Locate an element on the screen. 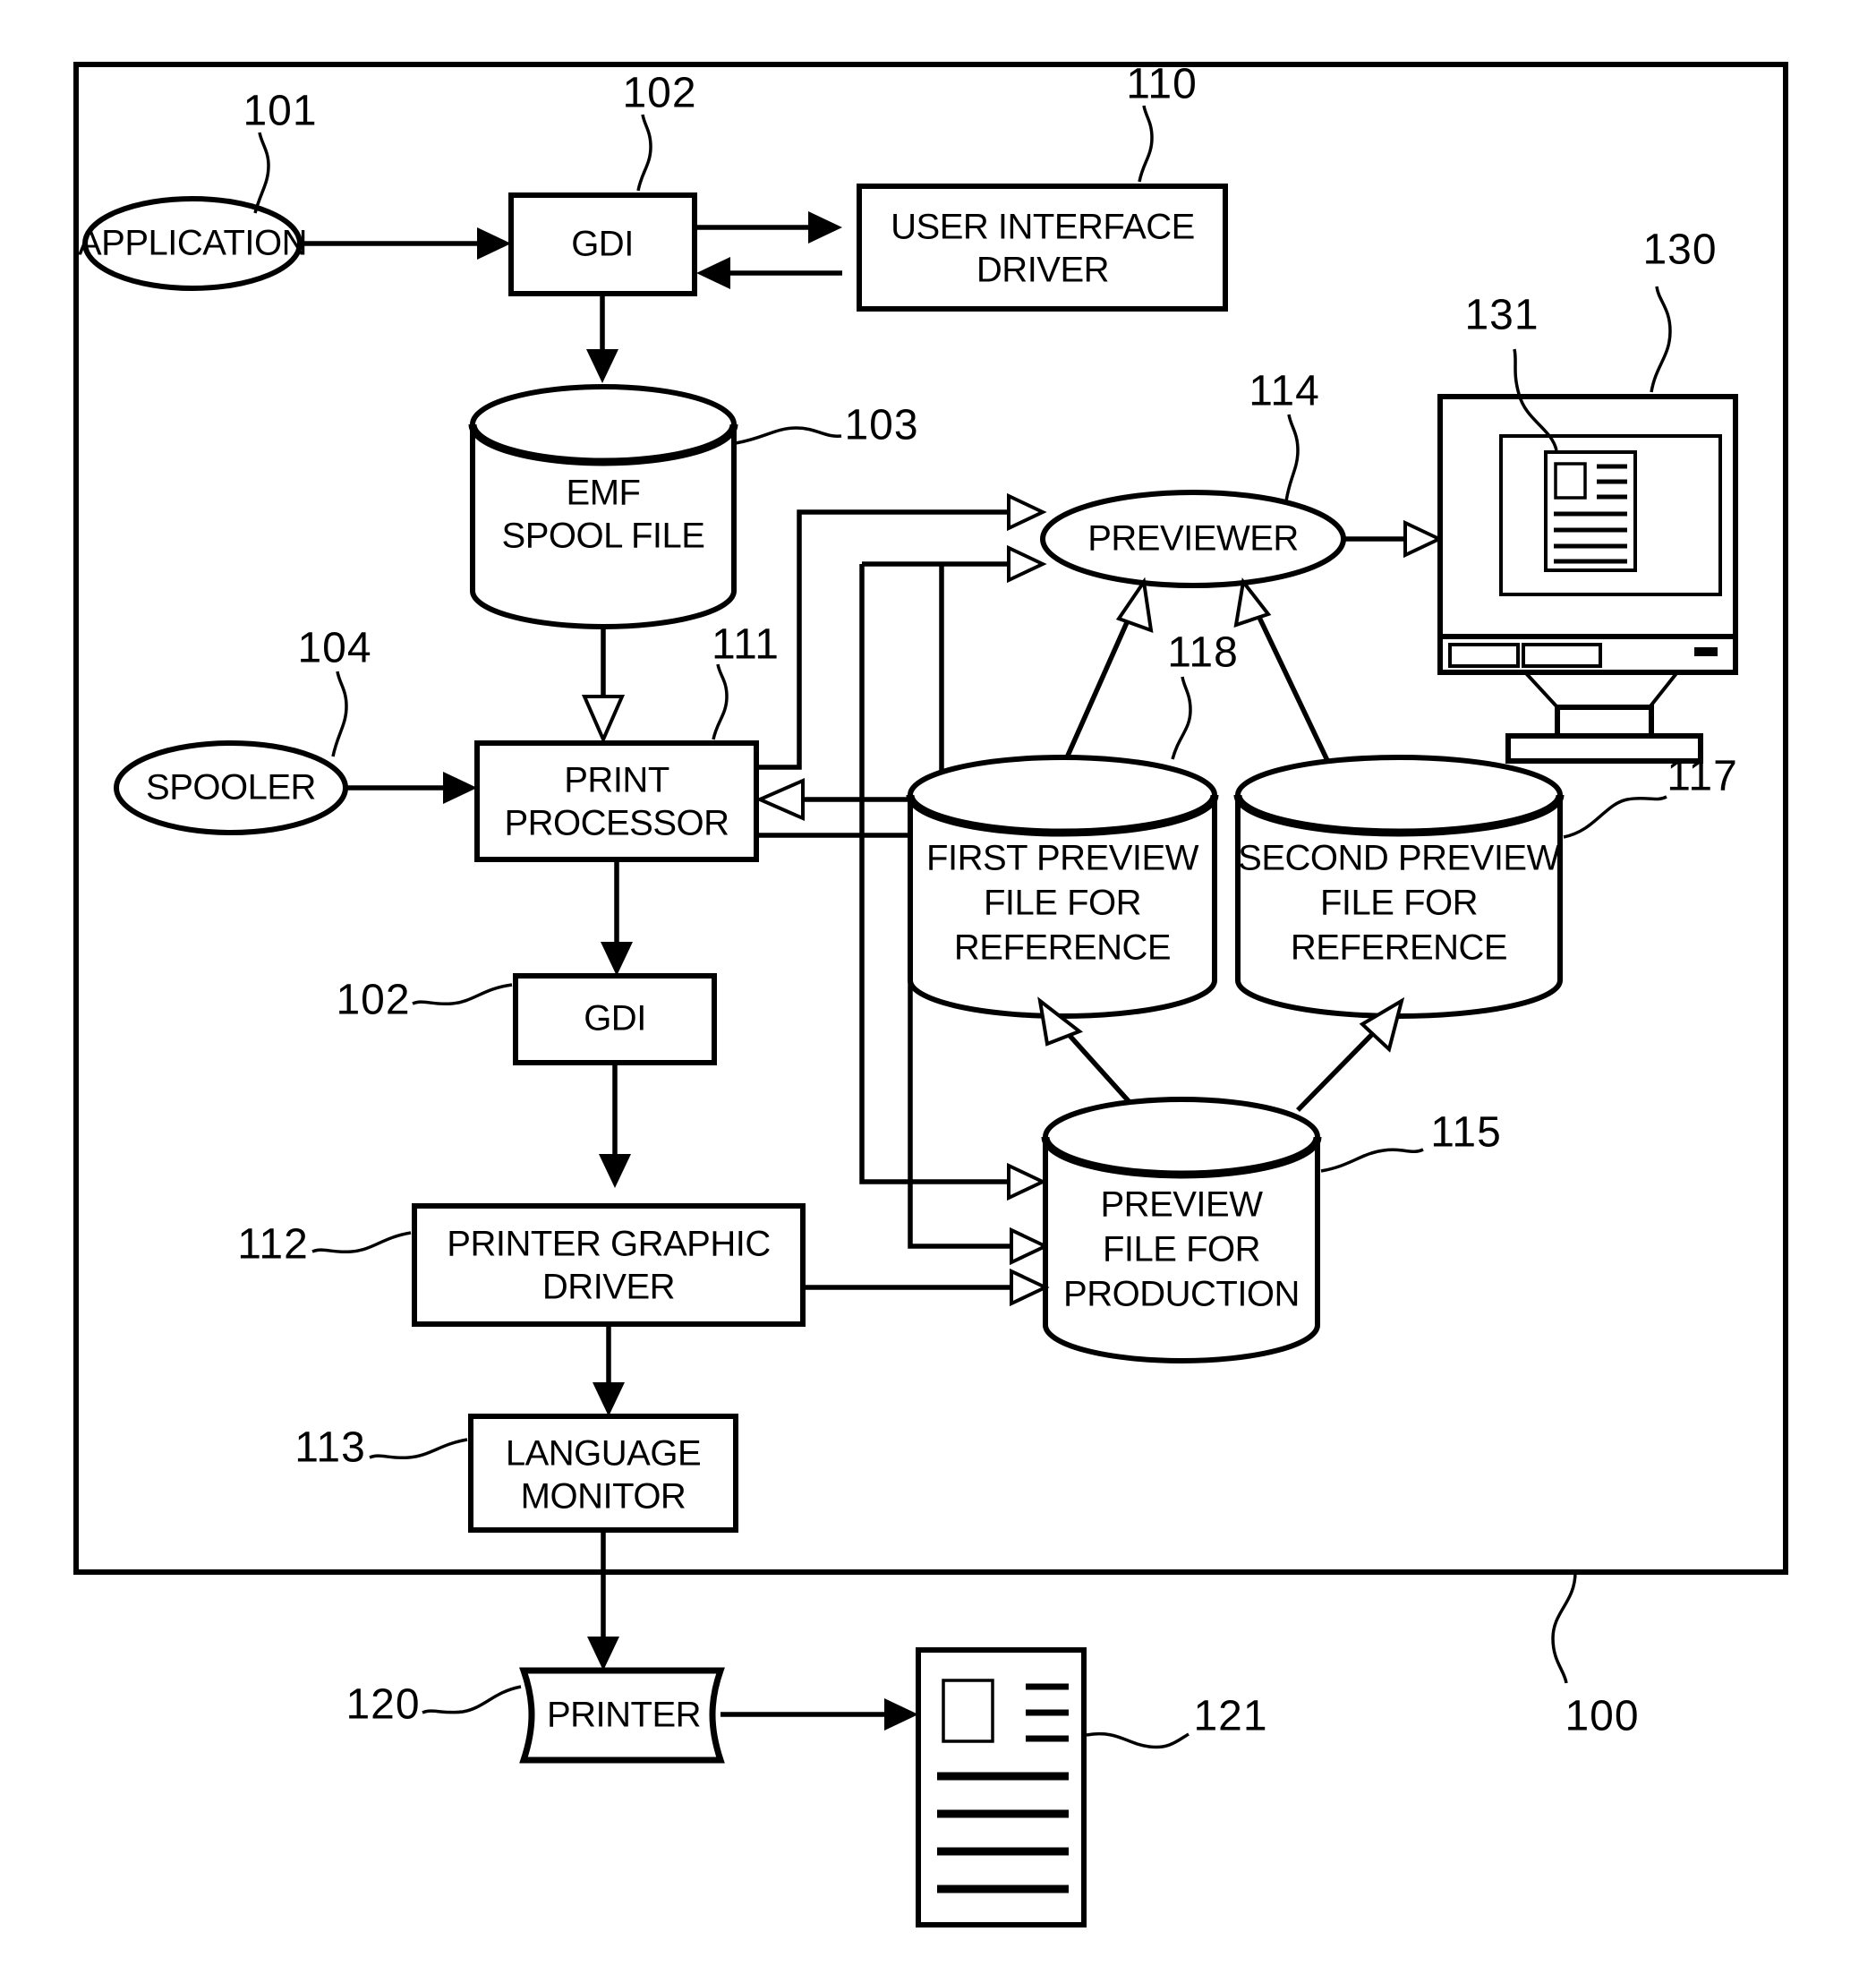  ui-driver-node is located at coordinates (1042, 248).